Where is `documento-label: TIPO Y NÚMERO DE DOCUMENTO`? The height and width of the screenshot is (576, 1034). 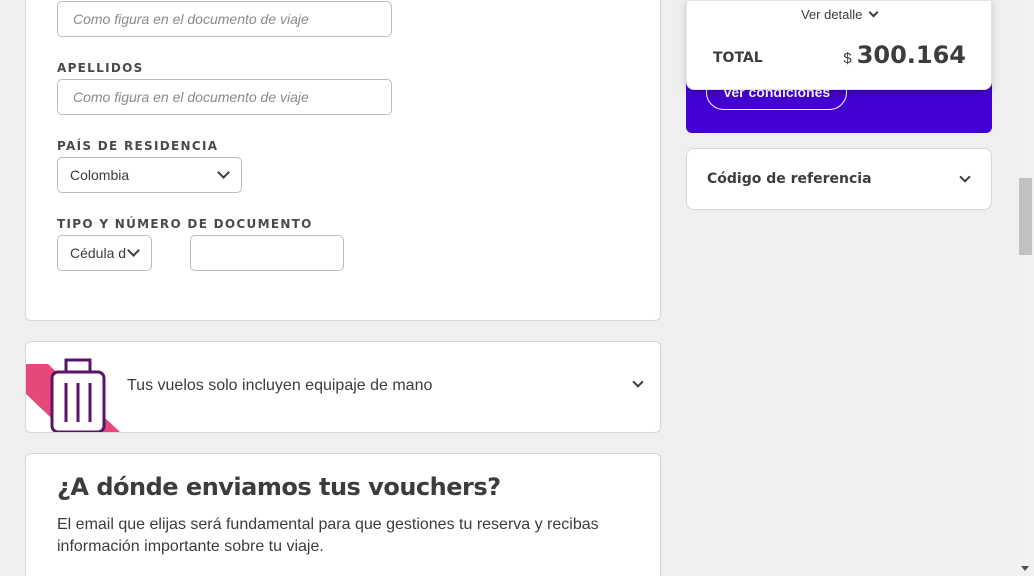 documento-label: TIPO Y NÚMERO DE DOCUMENTO is located at coordinates (185, 224).